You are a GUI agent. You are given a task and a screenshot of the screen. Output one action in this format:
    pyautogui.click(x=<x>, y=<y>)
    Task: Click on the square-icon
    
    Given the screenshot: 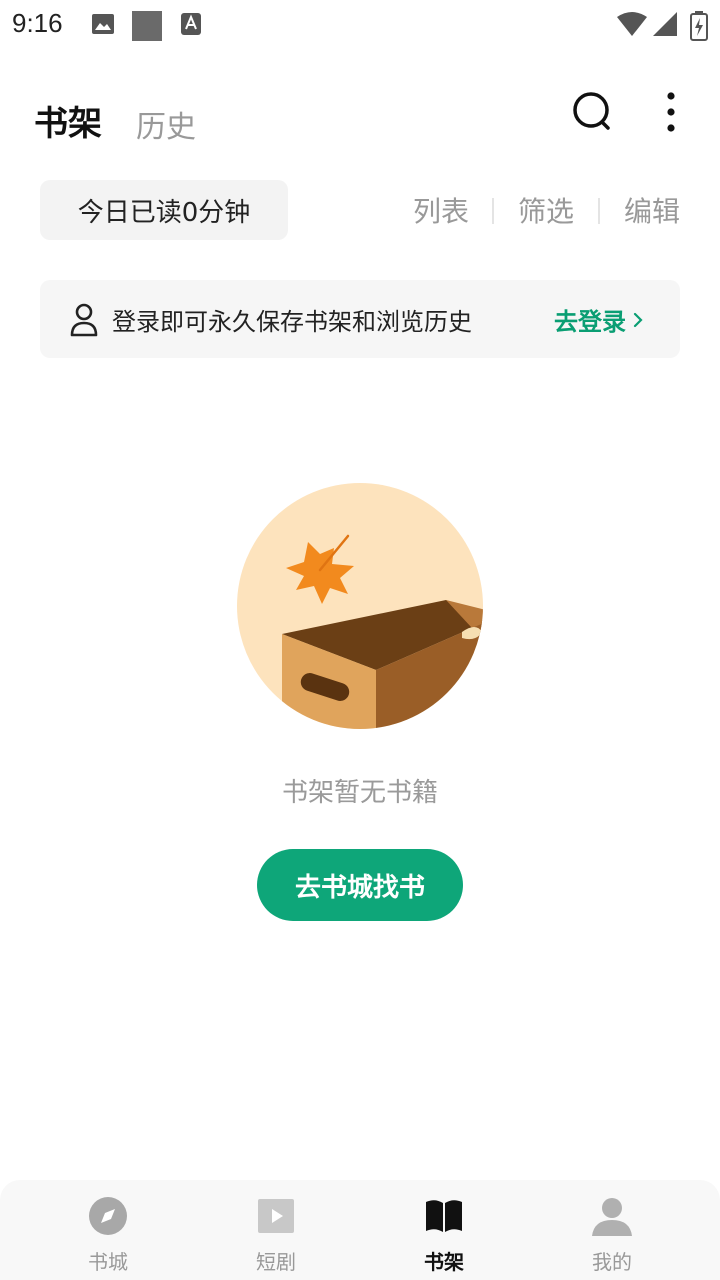 What is the action you would take?
    pyautogui.click(x=147, y=26)
    